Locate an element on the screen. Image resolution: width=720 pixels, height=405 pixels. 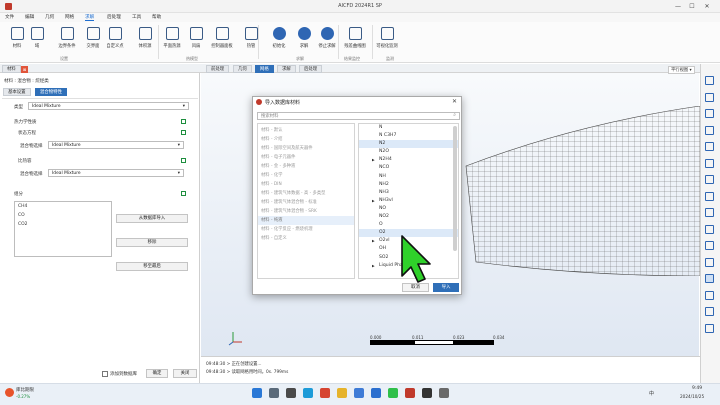
material-item: NH is located at coordinates (408, 177).